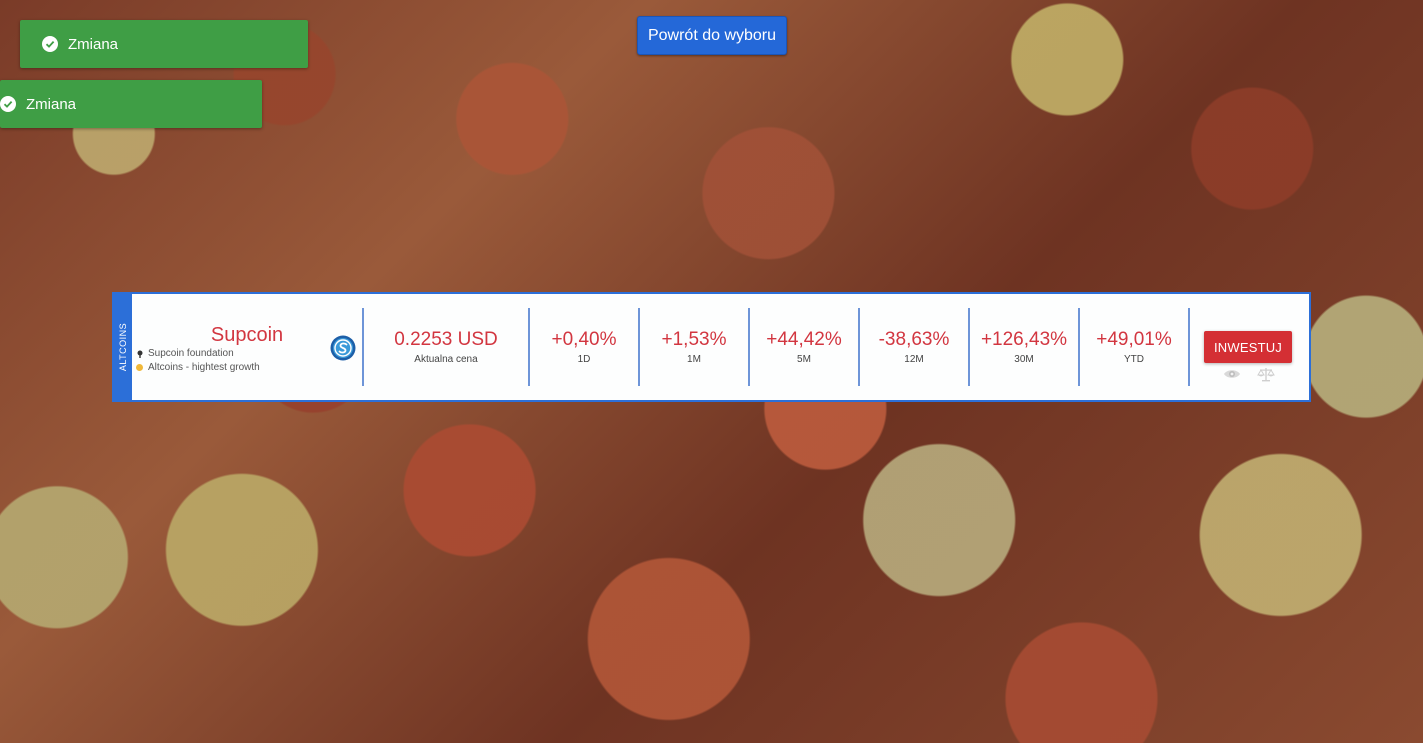 This screenshot has width=1423, height=743. What do you see at coordinates (204, 367) in the screenshot?
I see `coin-category: Altcoins - hightest growth` at bounding box center [204, 367].